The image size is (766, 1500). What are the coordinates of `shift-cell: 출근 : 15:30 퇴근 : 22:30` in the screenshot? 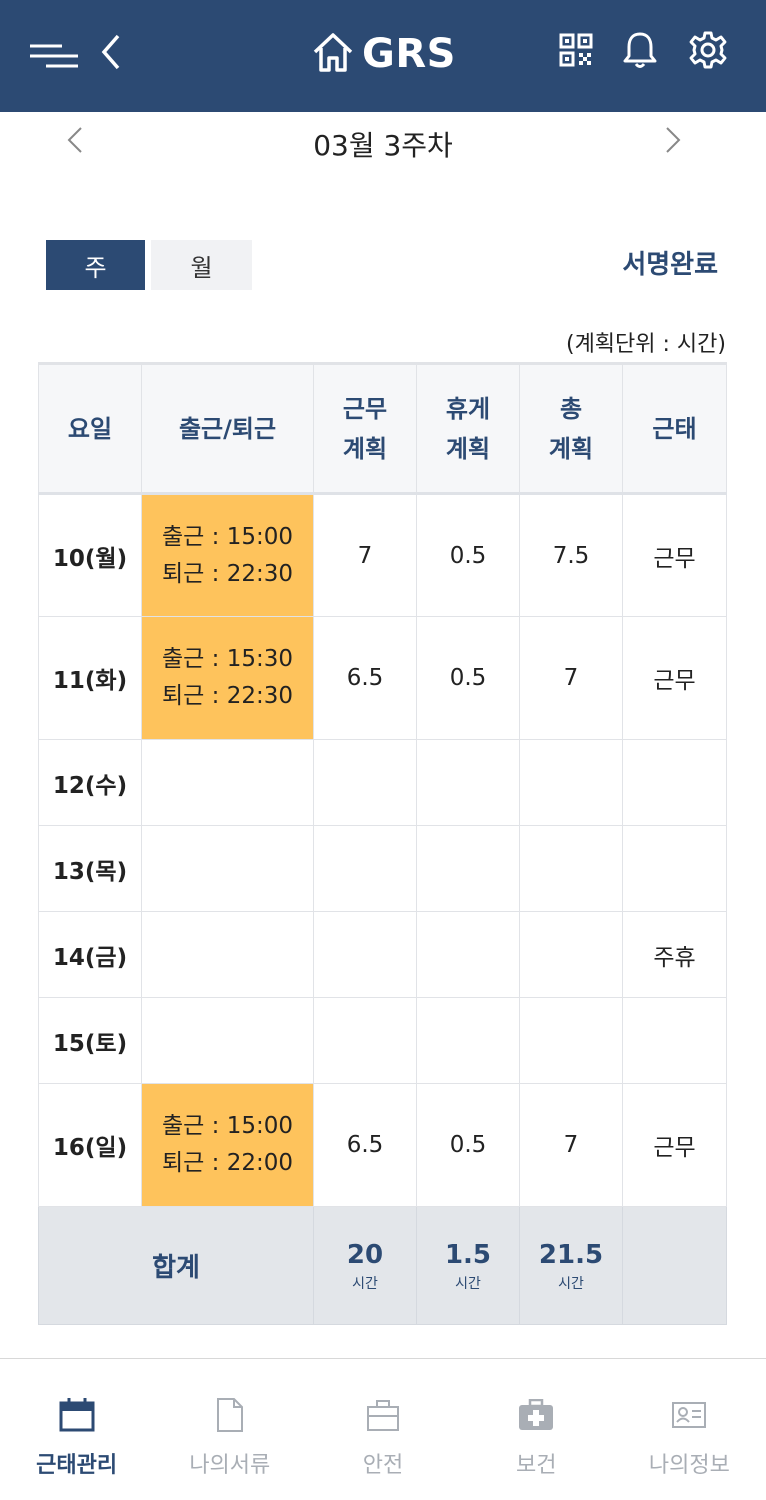 It's located at (227, 678).